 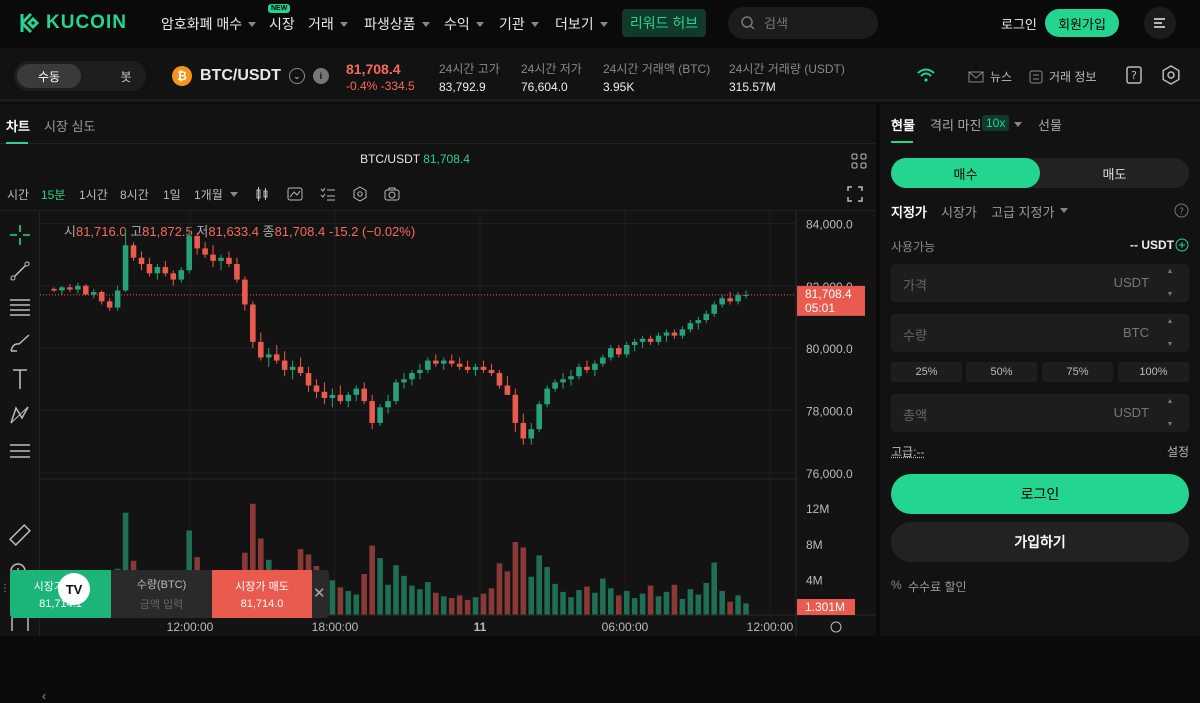 I want to click on fib-icon, so click(x=20, y=451).